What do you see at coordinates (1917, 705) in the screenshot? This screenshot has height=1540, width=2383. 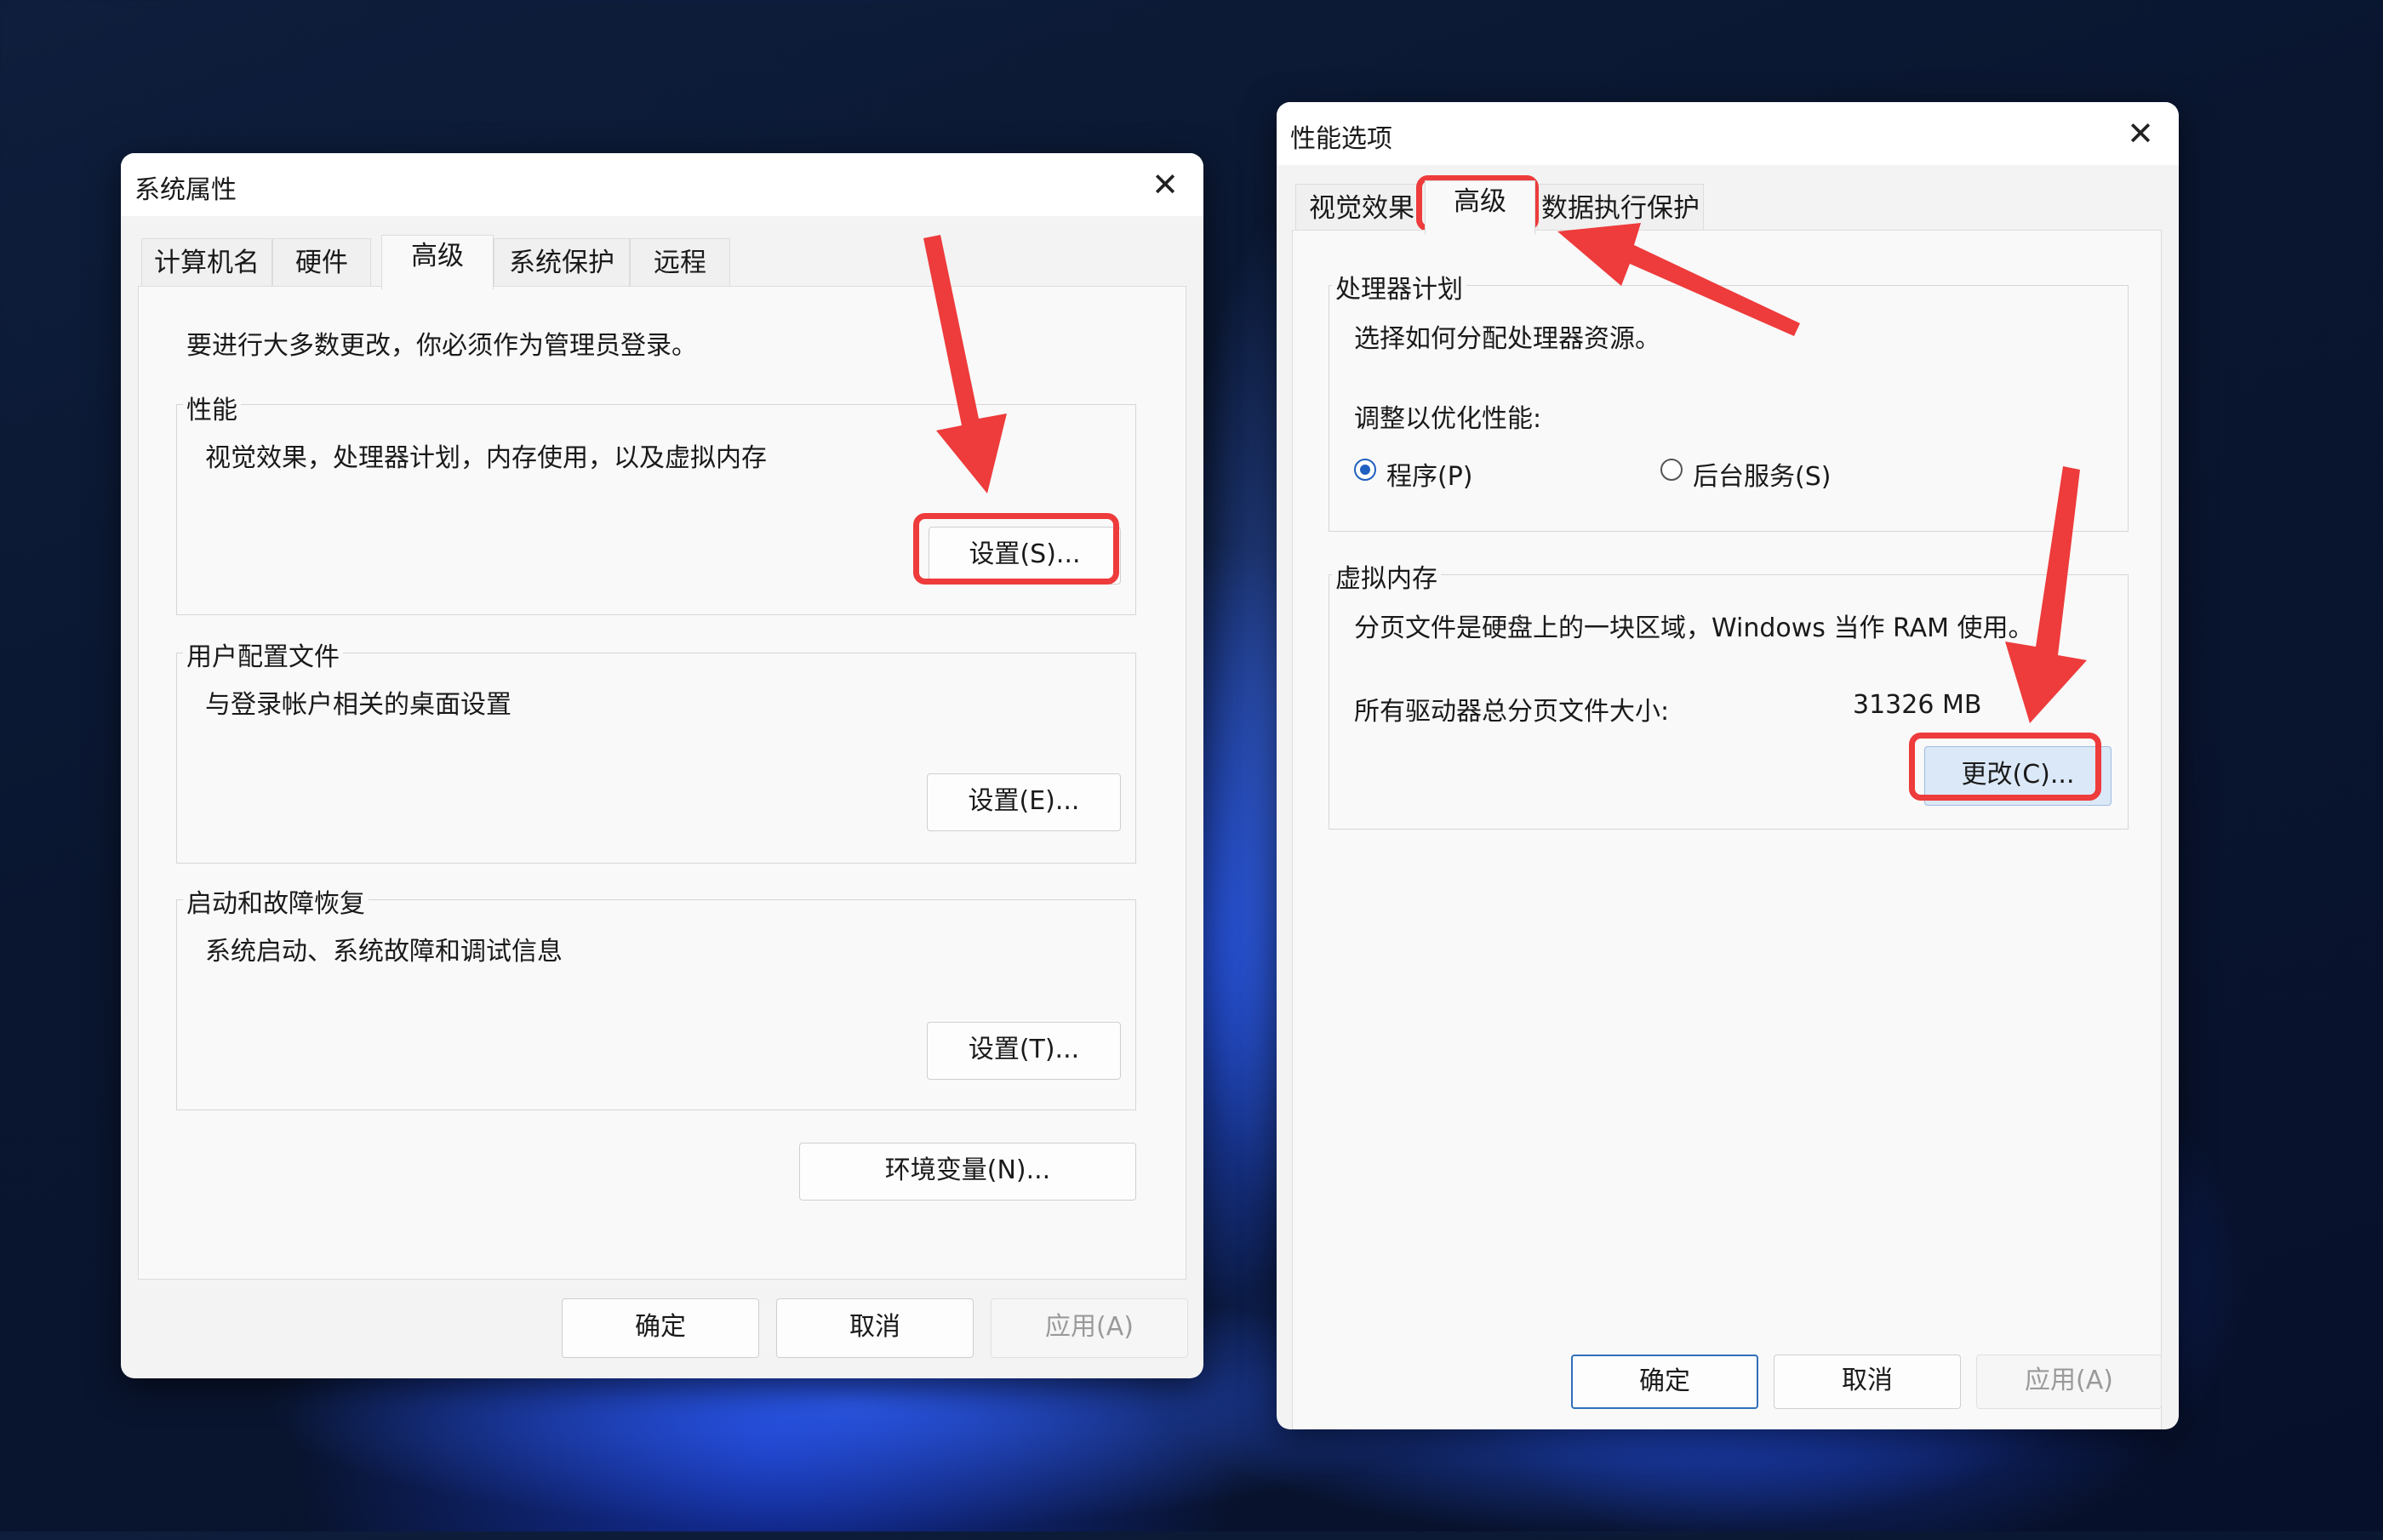 I see `total-paging-size-value: 31326 MB` at bounding box center [1917, 705].